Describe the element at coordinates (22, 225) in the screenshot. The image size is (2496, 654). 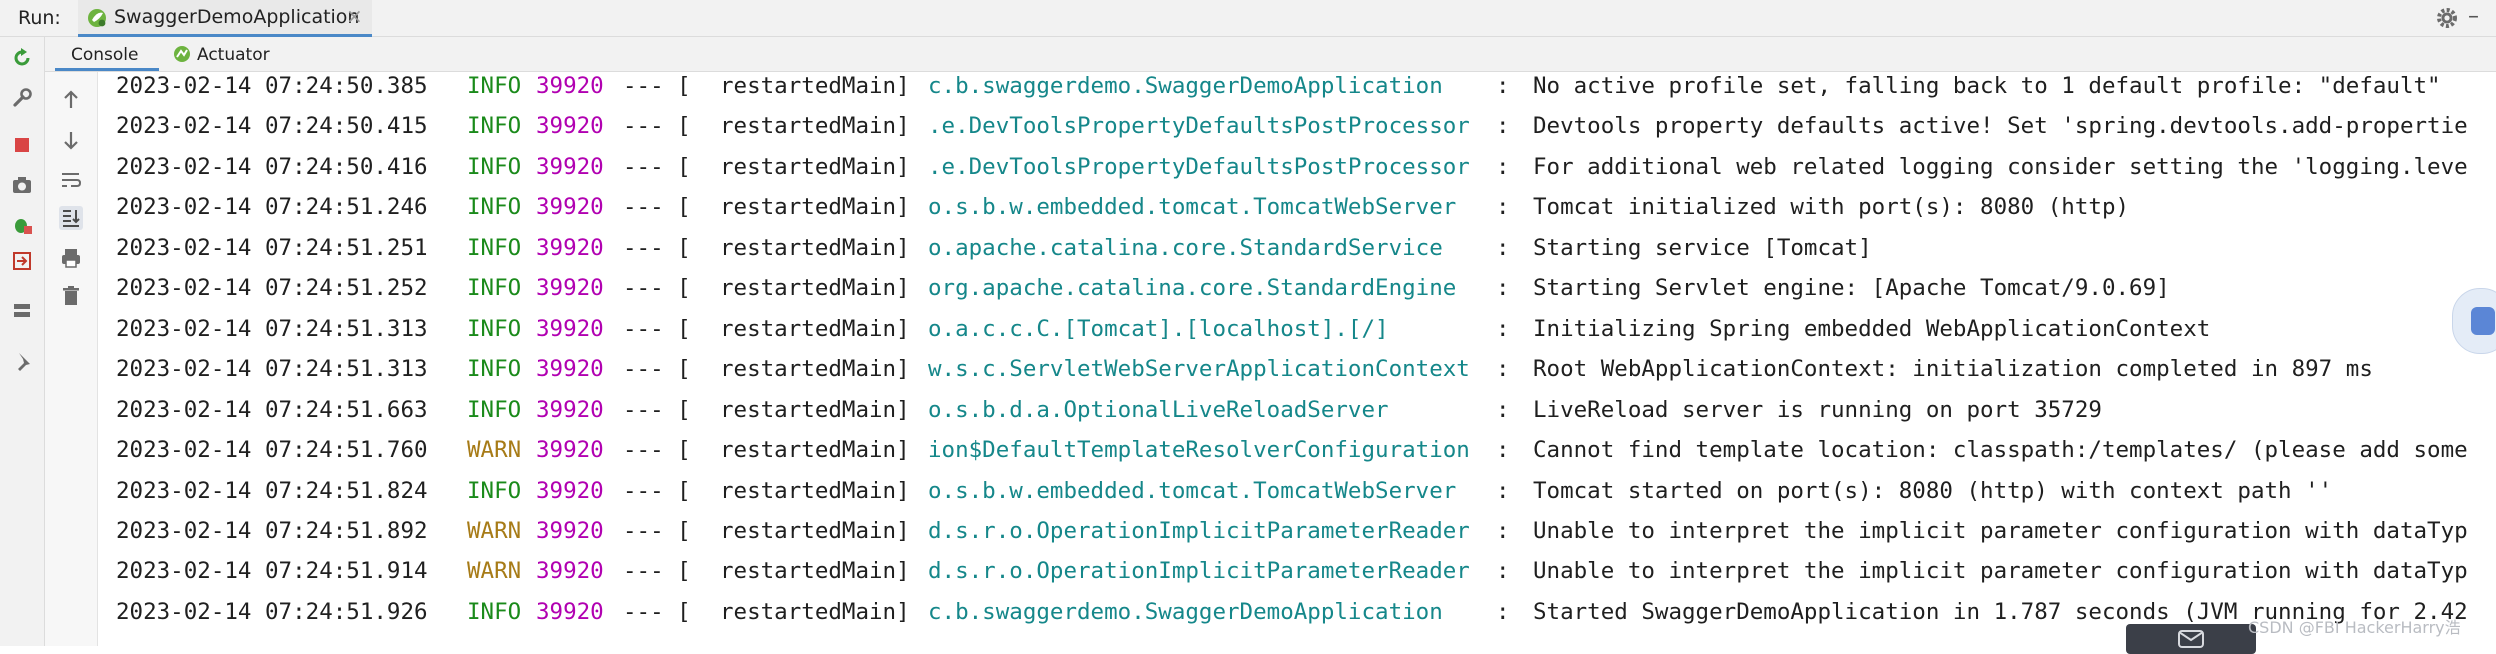
I see `debug-icon` at that location.